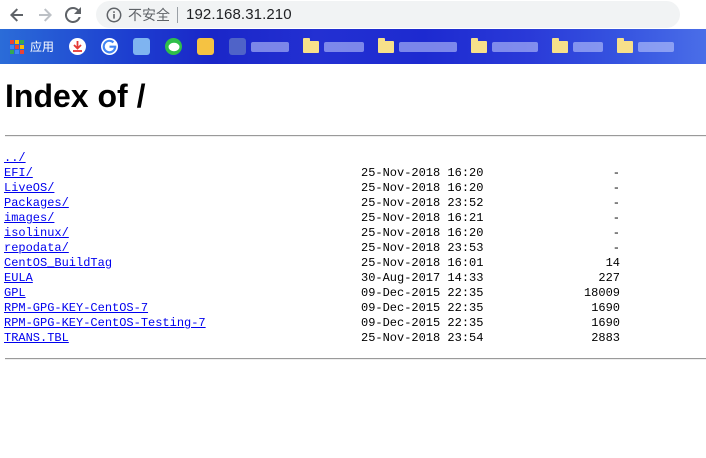 This screenshot has width=706, height=458. What do you see at coordinates (105, 323) in the screenshot?
I see `file-link: RPM-GPG-KEY-CentOS-Testing-7` at bounding box center [105, 323].